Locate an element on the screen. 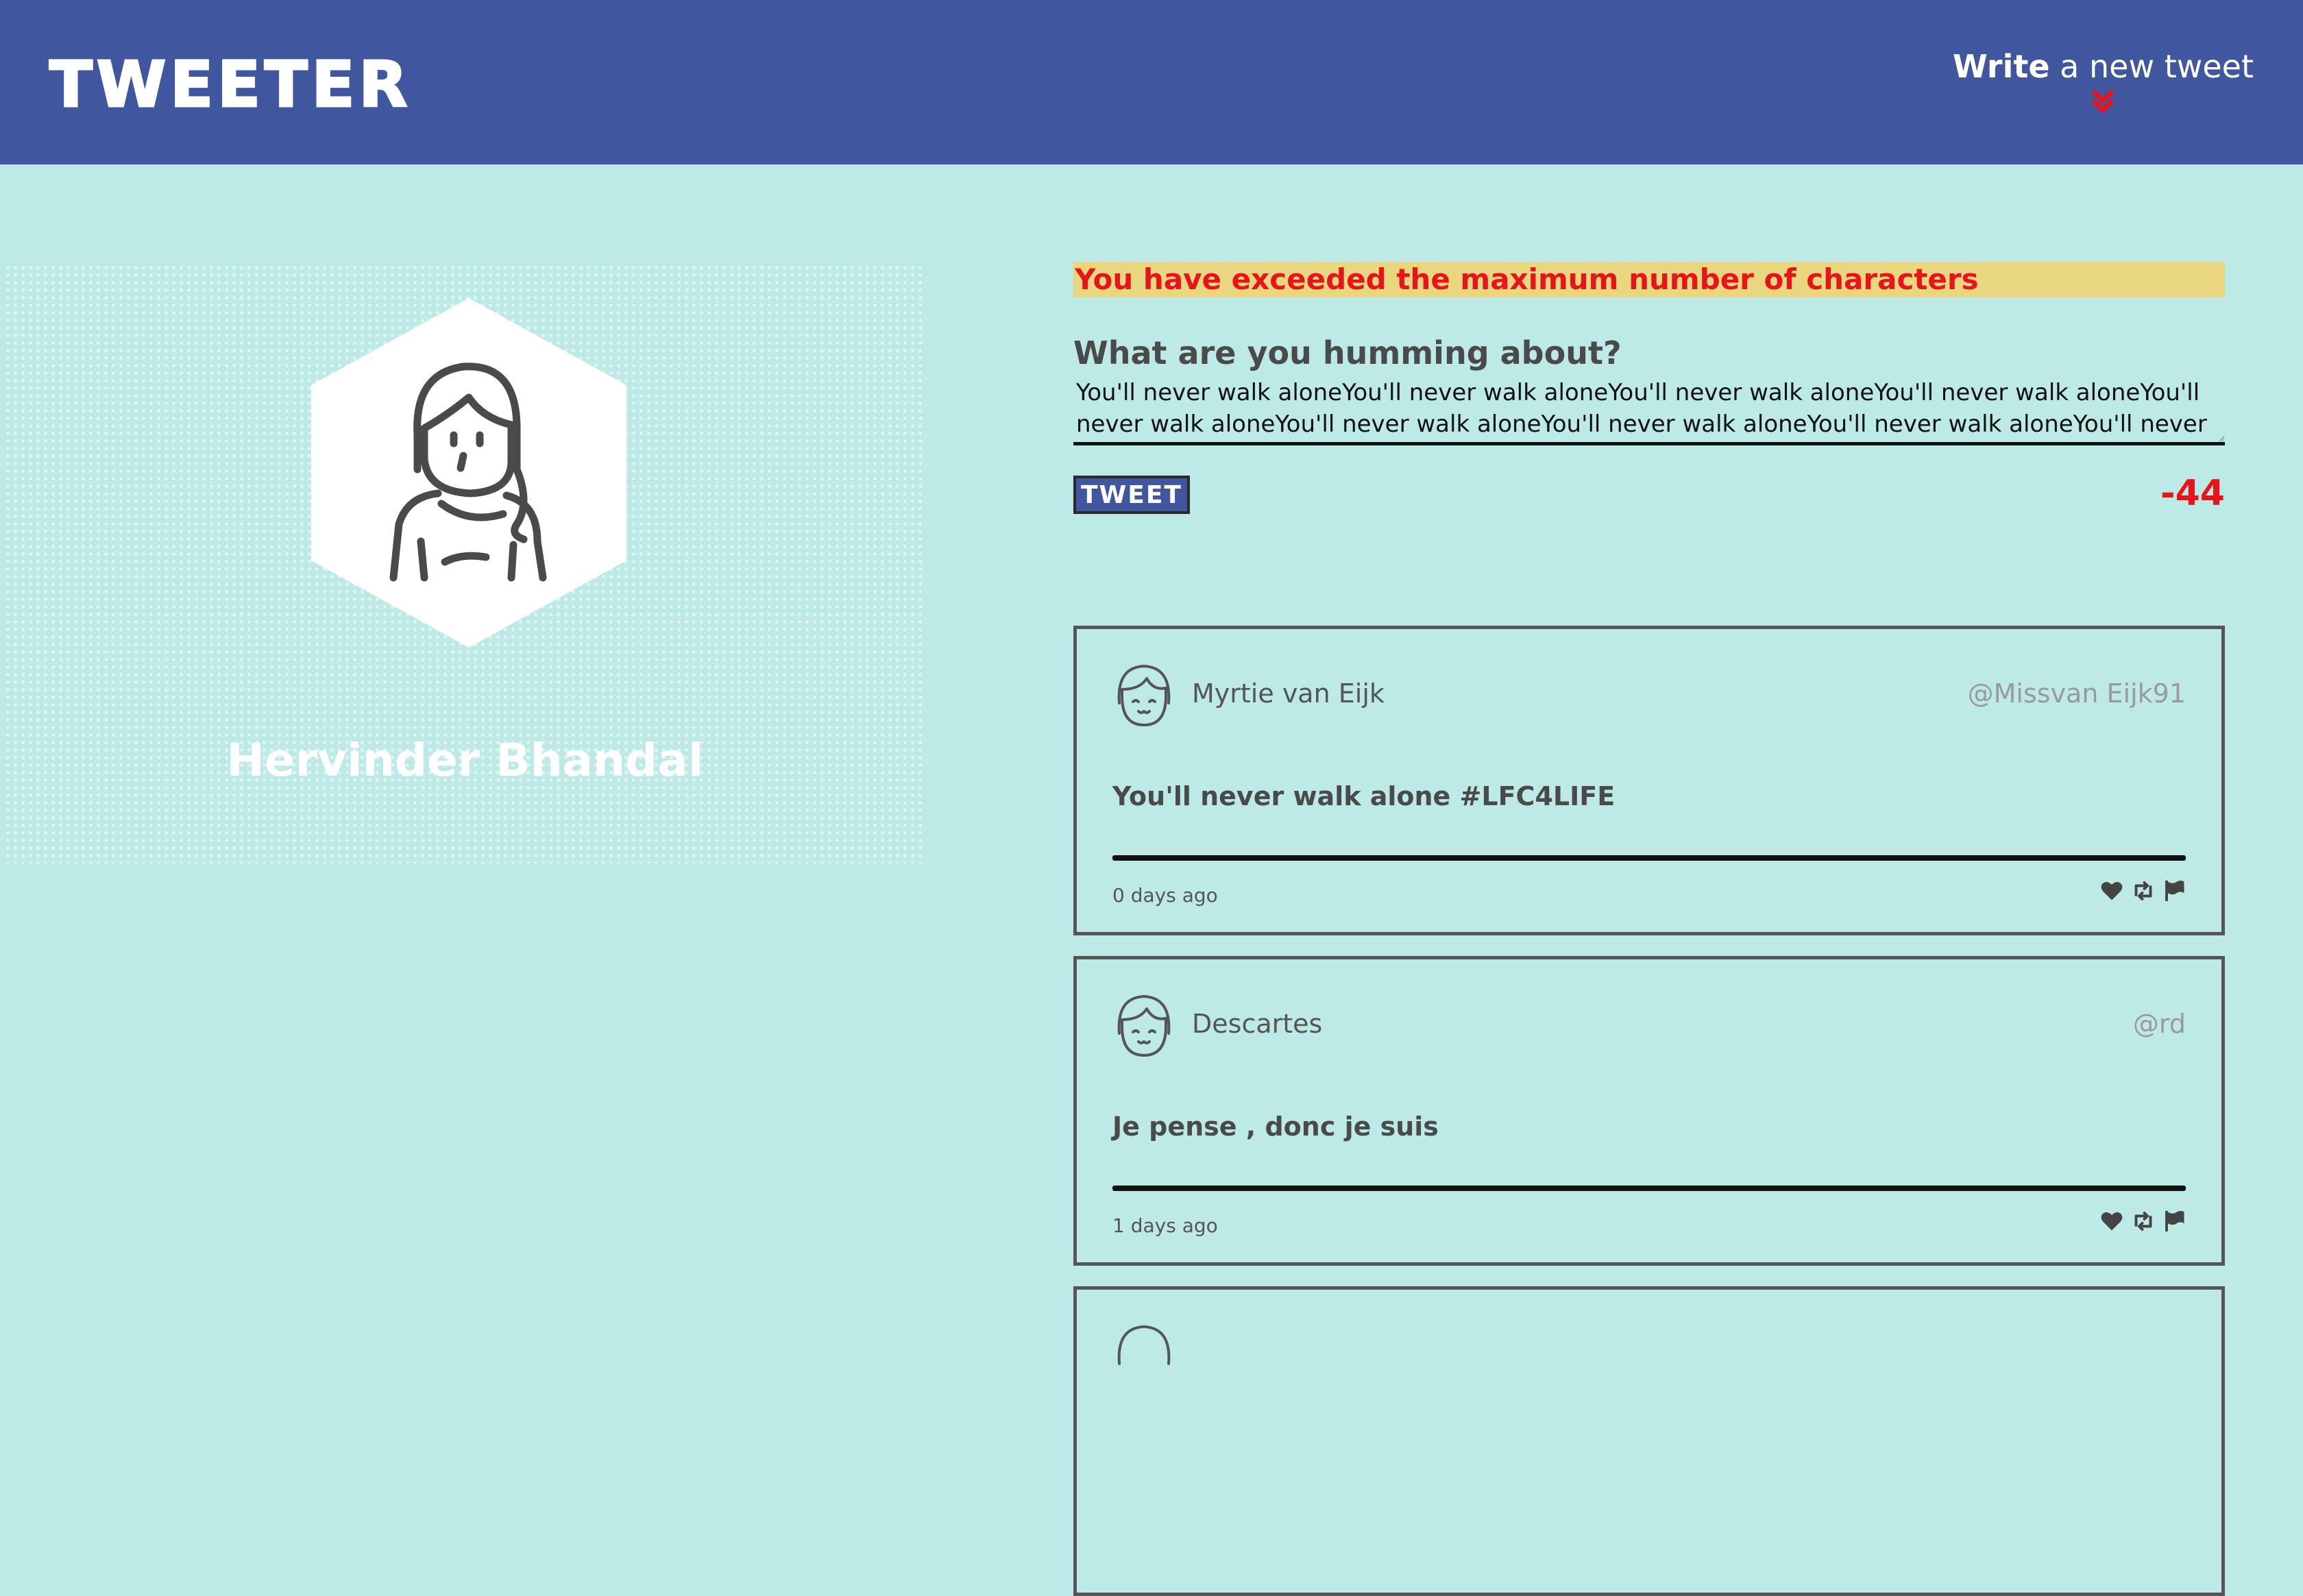  tweet-author-name: Descartes is located at coordinates (1257, 1024).